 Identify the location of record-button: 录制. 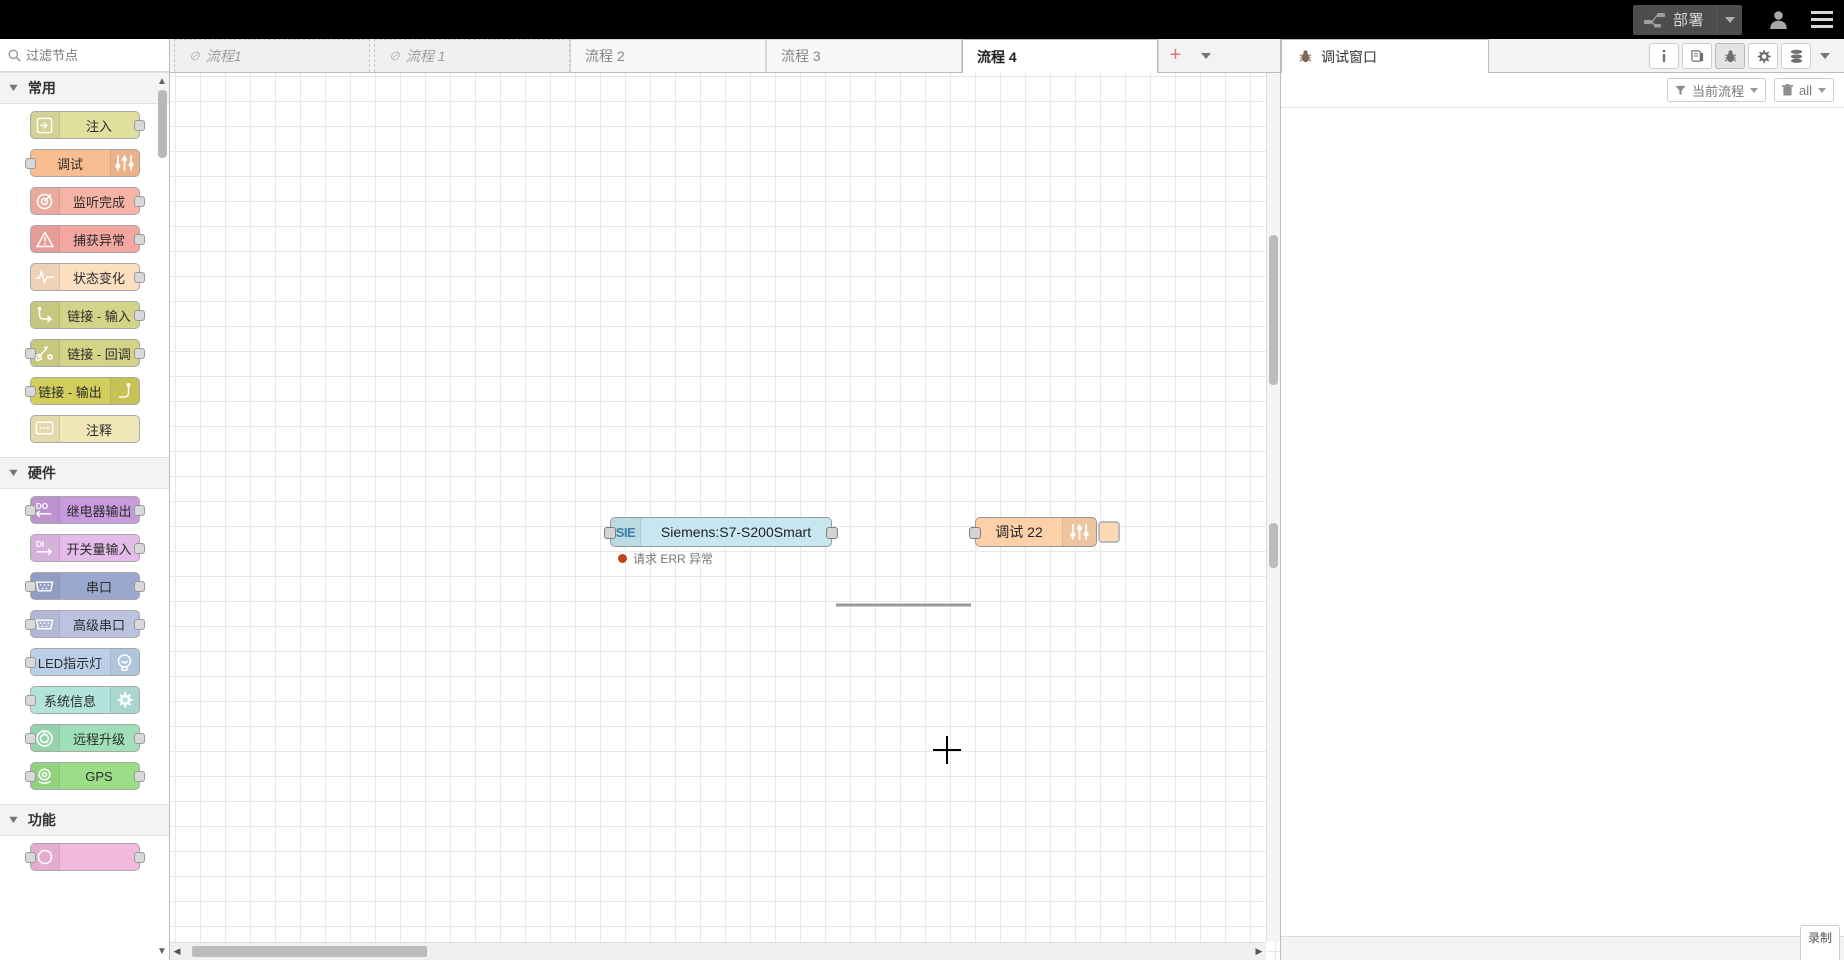
(1819, 942).